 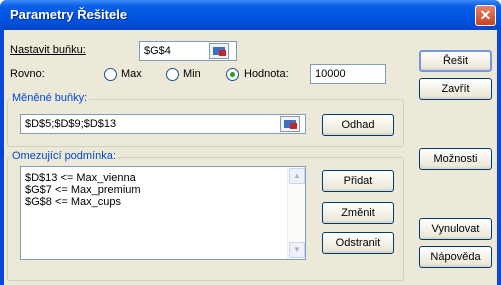 What do you see at coordinates (358, 181) in the screenshot?
I see `add-constraint-button: Přidat` at bounding box center [358, 181].